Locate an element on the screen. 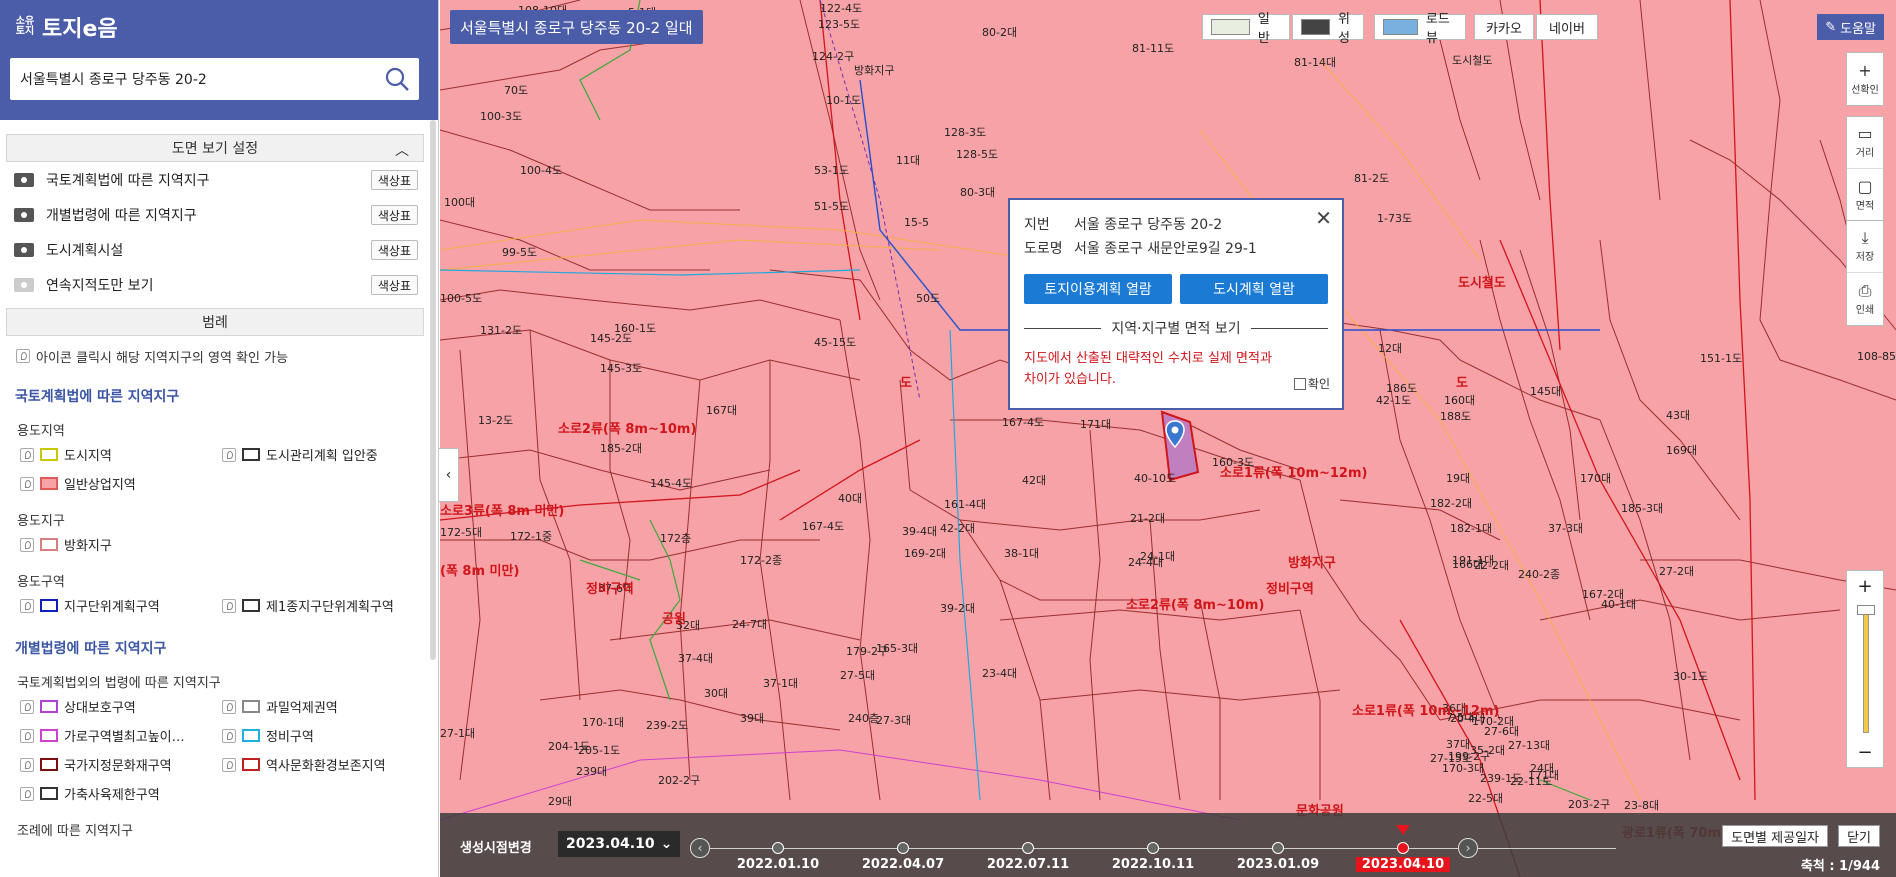 The height and width of the screenshot is (877, 1896). timeline-date: 2023.01.09 is located at coordinates (1278, 864).